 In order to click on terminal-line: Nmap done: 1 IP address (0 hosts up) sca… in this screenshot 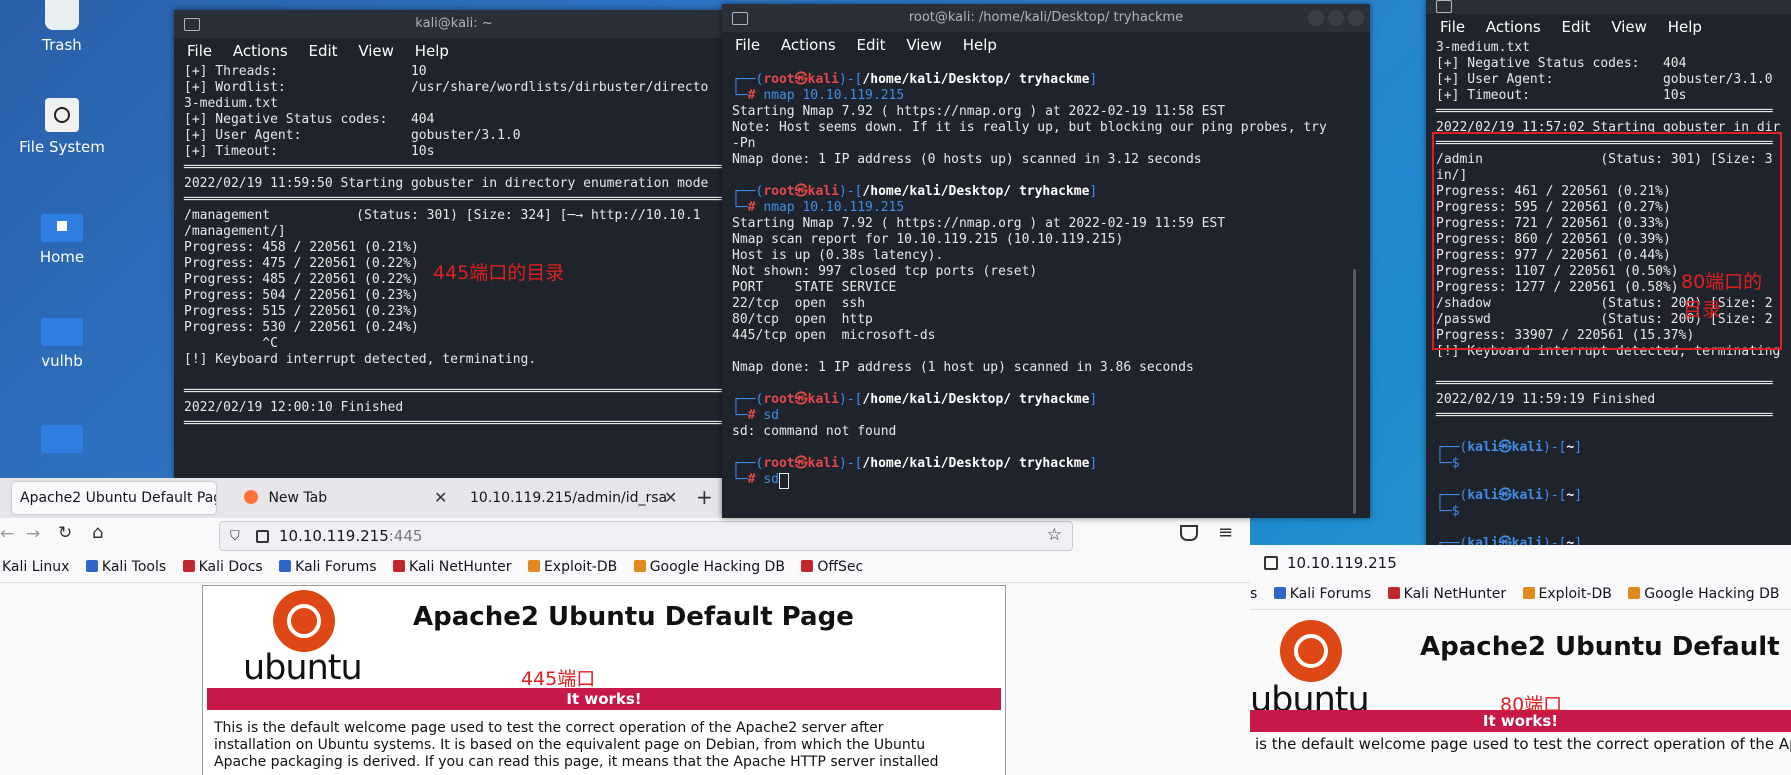, I will do `click(967, 159)`.